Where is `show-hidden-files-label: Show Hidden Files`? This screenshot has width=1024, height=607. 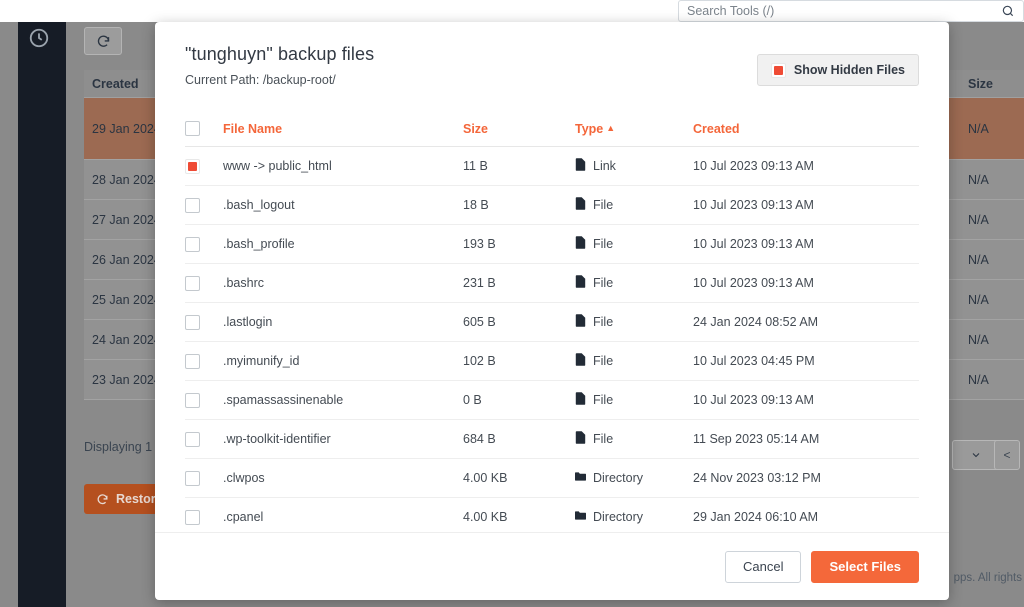 show-hidden-files-label: Show Hidden Files is located at coordinates (849, 70).